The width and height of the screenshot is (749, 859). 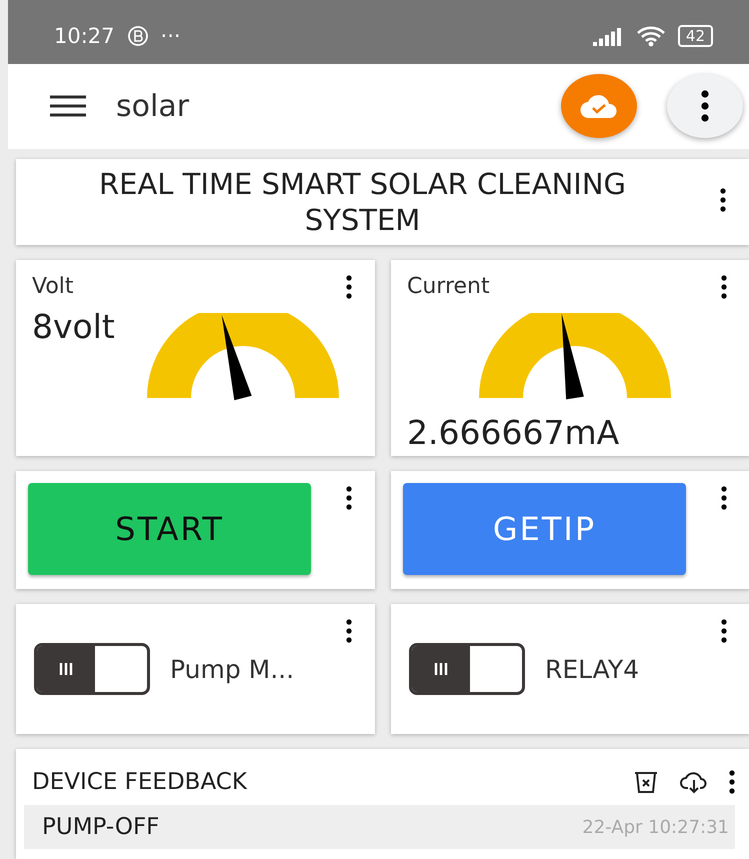 I want to click on clock: 10:27, so click(x=84, y=36).